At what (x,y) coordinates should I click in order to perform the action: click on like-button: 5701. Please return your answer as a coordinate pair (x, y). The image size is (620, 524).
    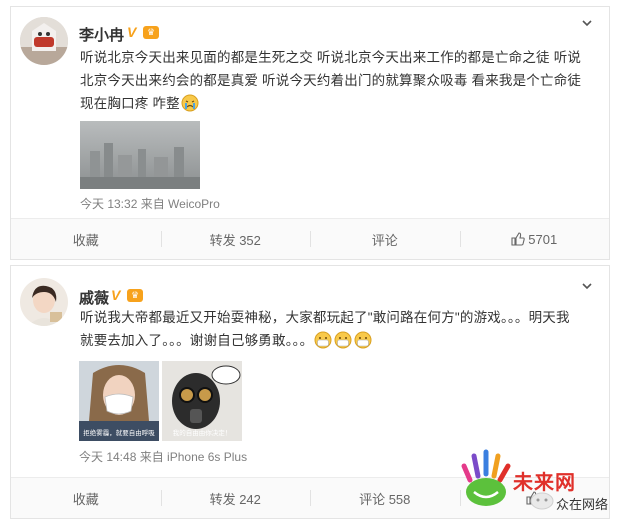
    Looking at the image, I should click on (534, 239).